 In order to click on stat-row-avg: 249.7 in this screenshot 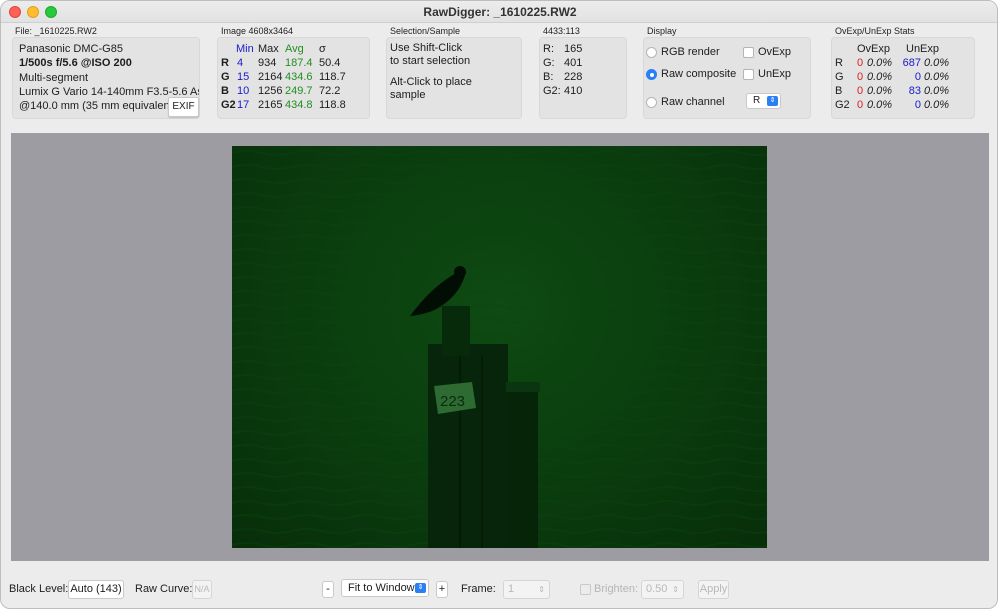, I will do `click(299, 91)`.